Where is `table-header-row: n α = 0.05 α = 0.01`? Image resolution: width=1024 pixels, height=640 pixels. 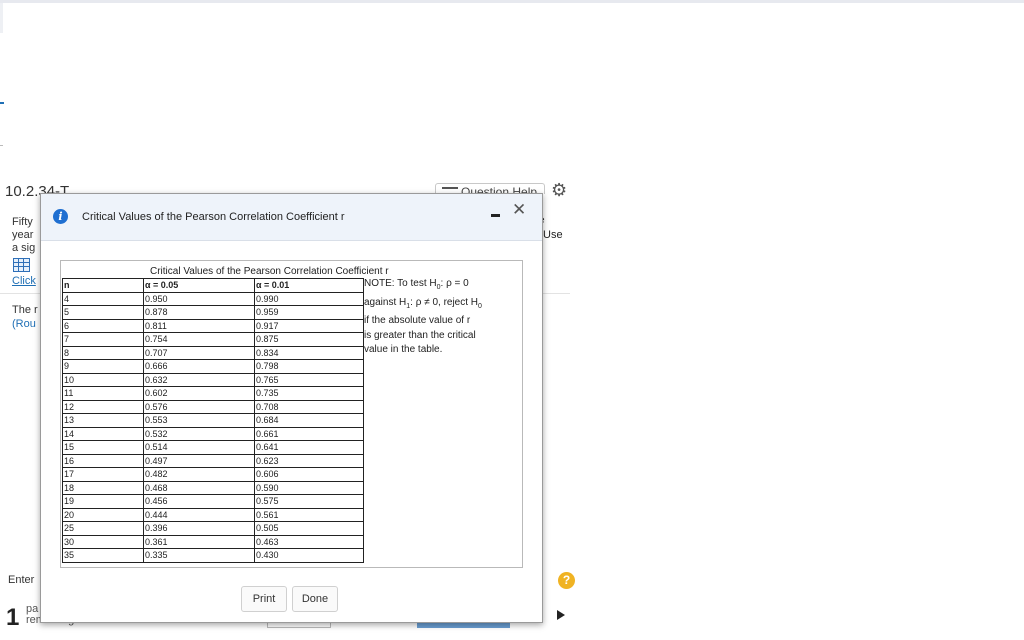 table-header-row: n α = 0.05 α = 0.01 is located at coordinates (213, 285).